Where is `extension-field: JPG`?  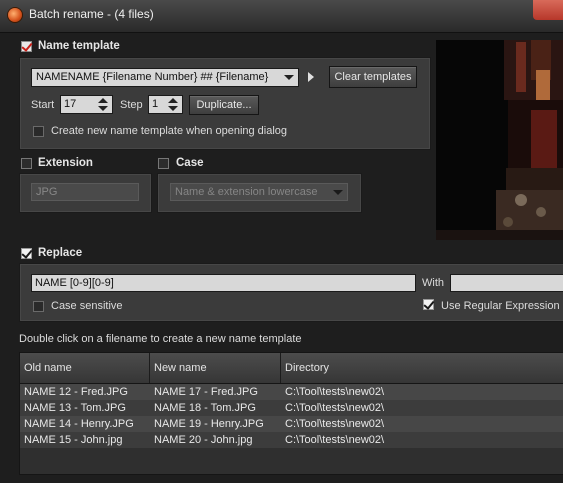 extension-field: JPG is located at coordinates (85, 192).